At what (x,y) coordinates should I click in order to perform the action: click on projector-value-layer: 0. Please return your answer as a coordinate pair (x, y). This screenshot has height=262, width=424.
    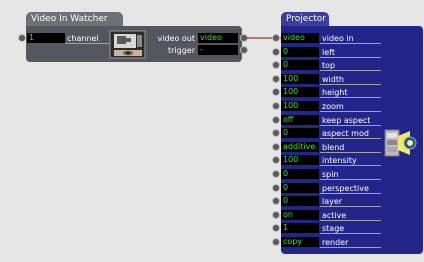
    Looking at the image, I should click on (300, 201).